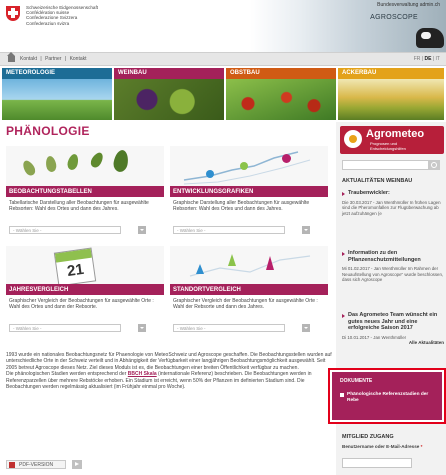  What do you see at coordinates (393, 342) in the screenshot?
I see `all-news-link: Alle Aktualitäten` at bounding box center [393, 342].